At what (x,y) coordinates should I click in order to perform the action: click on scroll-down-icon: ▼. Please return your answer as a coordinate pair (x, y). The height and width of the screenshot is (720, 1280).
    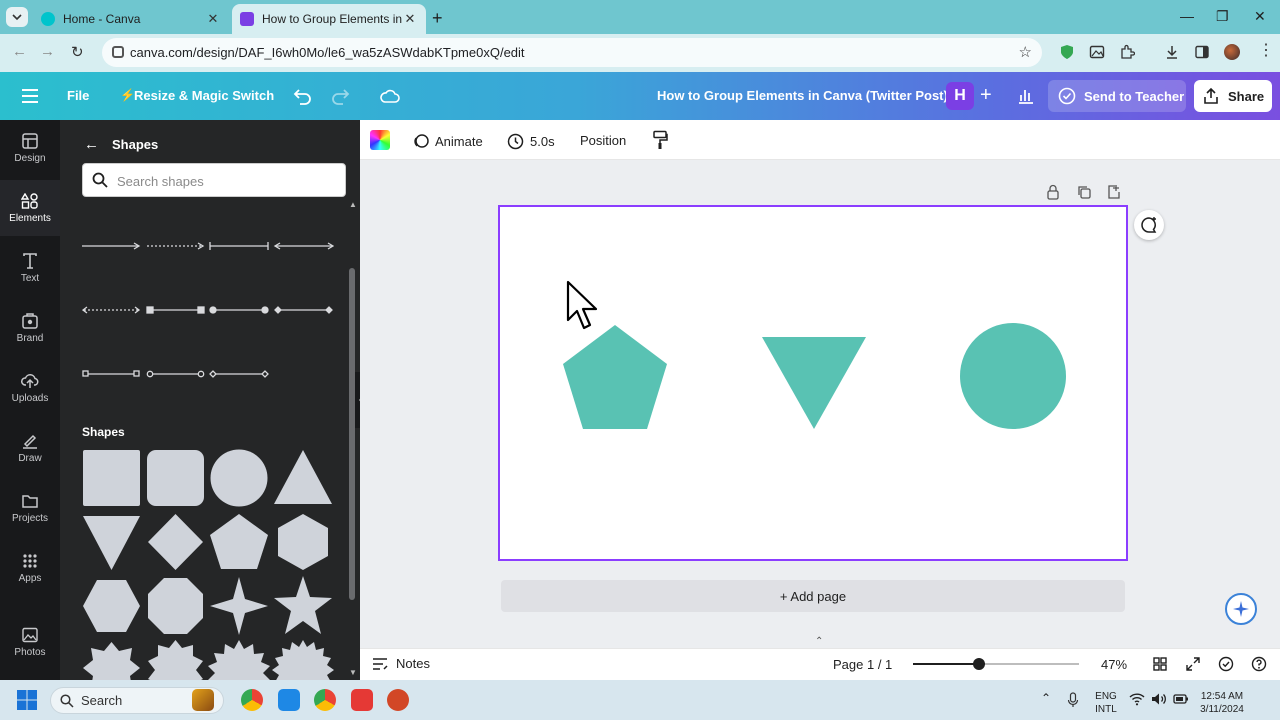
    Looking at the image, I should click on (353, 672).